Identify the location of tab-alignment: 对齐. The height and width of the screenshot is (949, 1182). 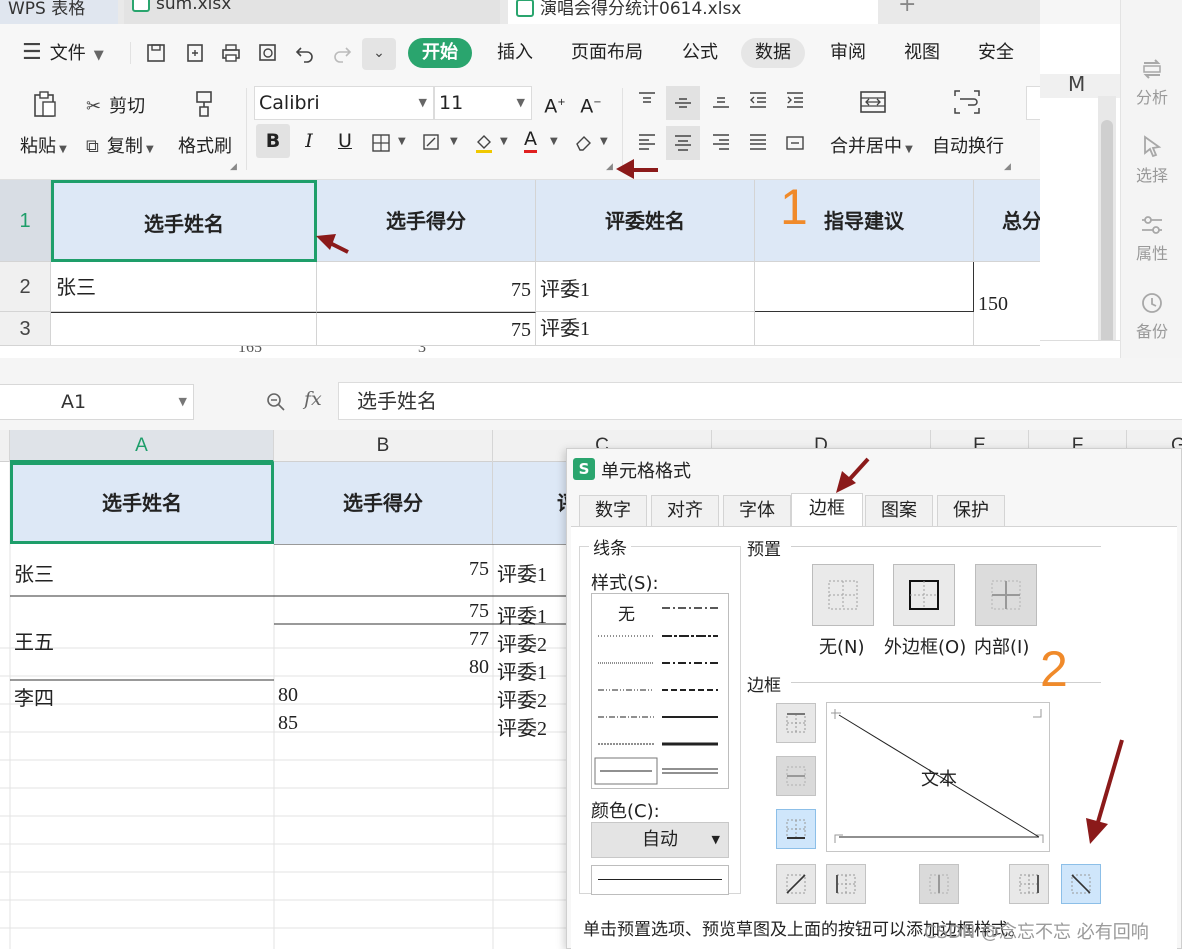
(685, 511).